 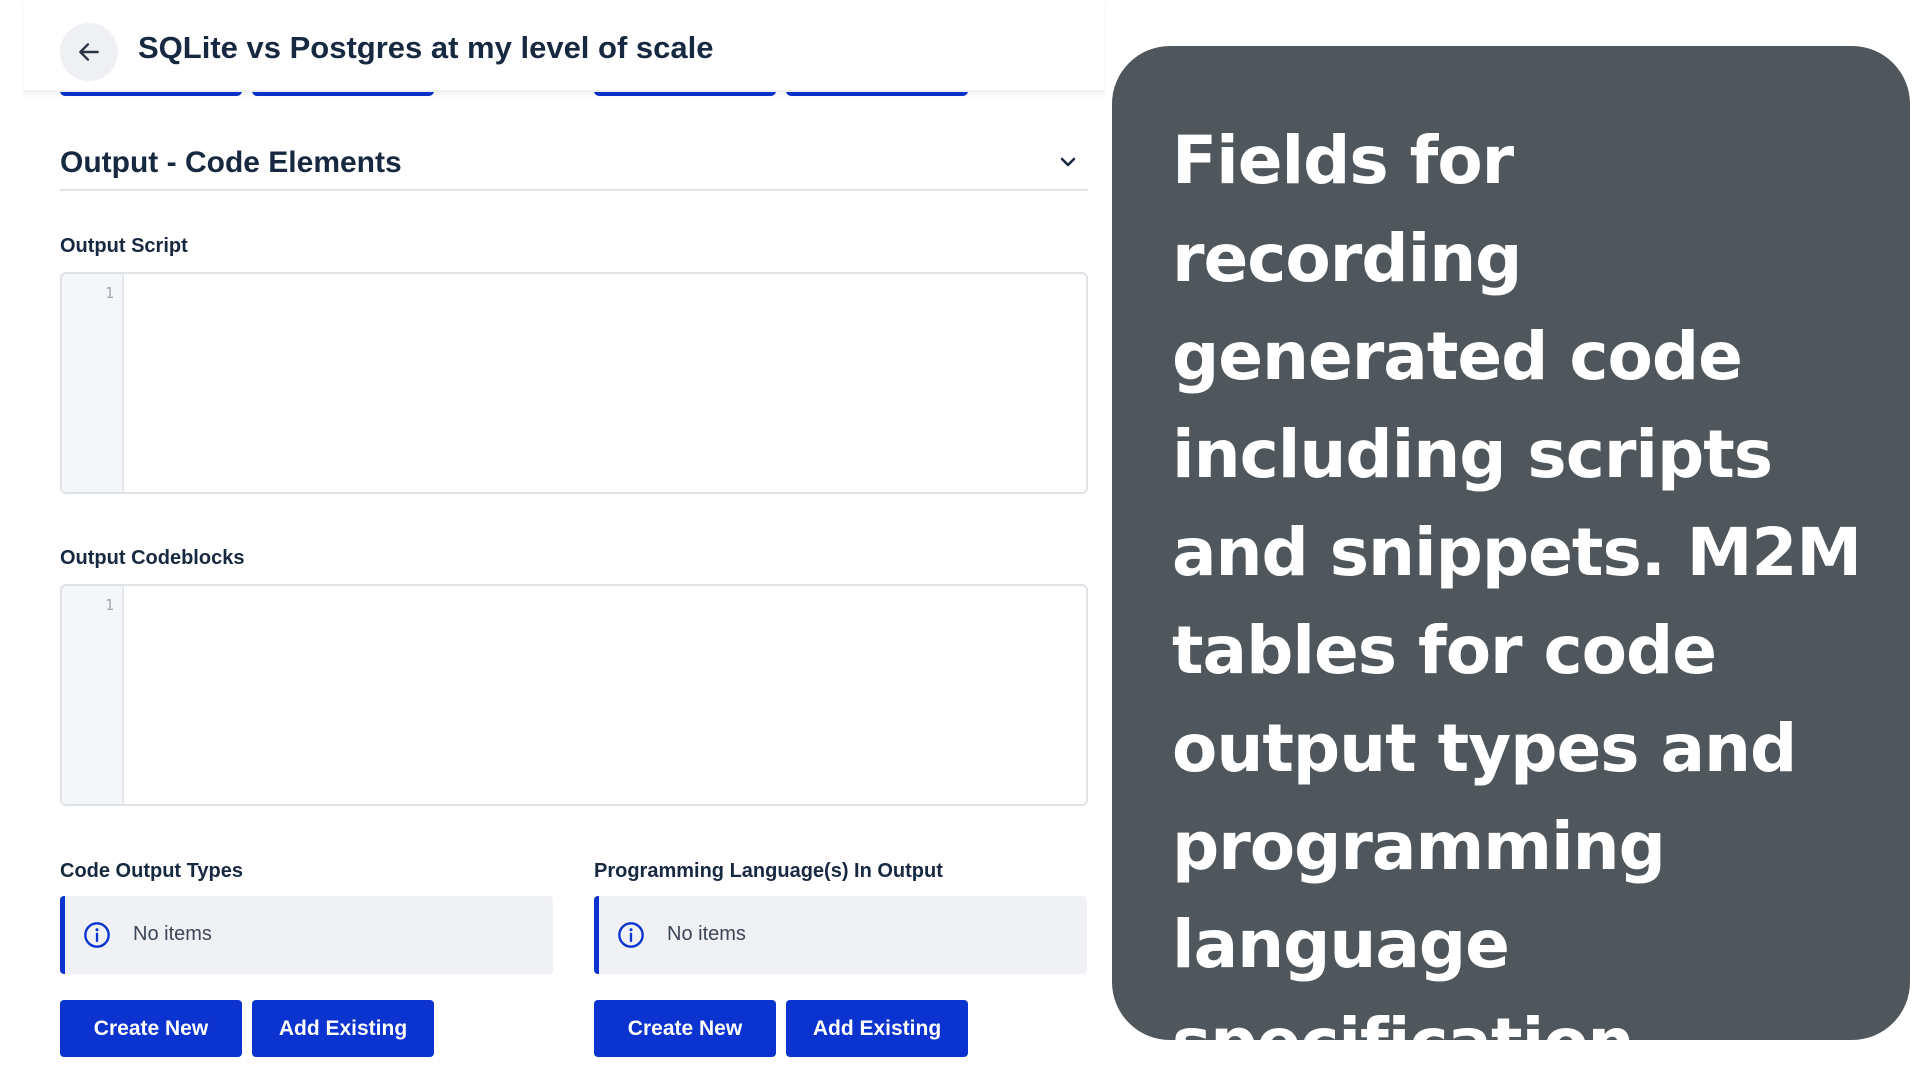 I want to click on section-title: Output - Code Elements, so click(x=231, y=162).